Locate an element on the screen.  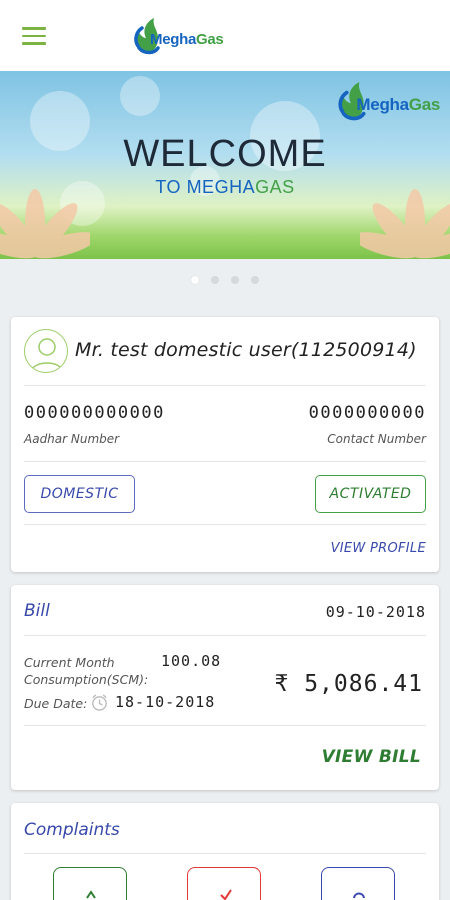
banner-sub-to: TO MEGHA is located at coordinates (205, 187).